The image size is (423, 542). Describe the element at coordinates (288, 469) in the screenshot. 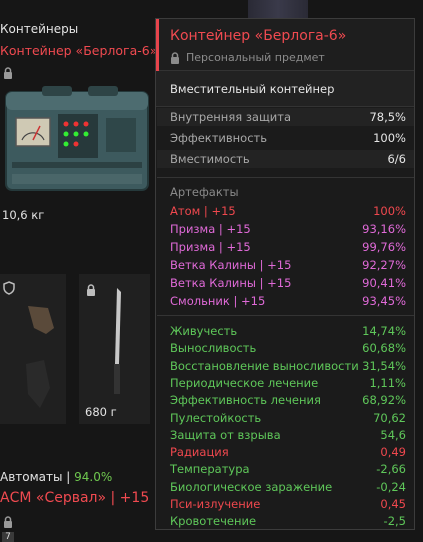

I see `effect-row: Температура -2,66` at that location.